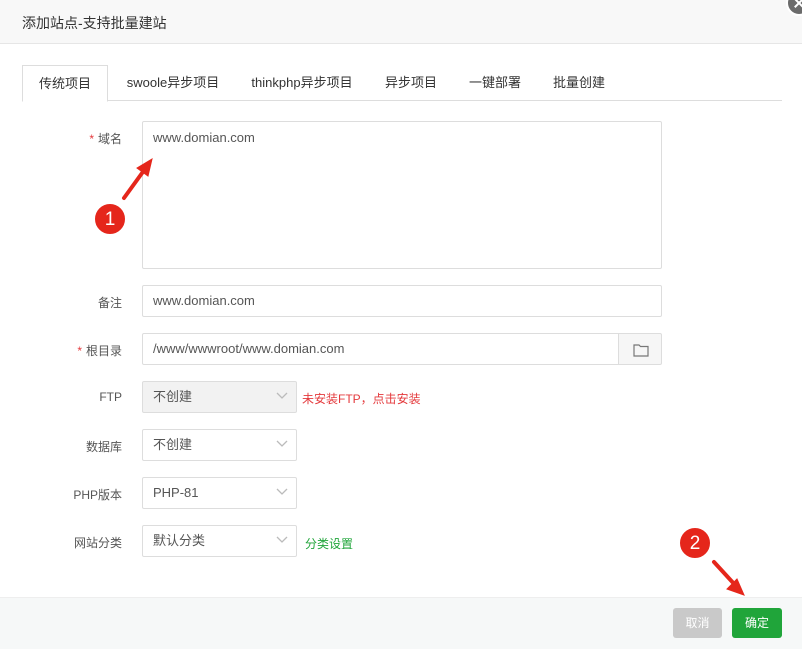  What do you see at coordinates (695, 543) in the screenshot?
I see `annotation-badge-2: 2` at bounding box center [695, 543].